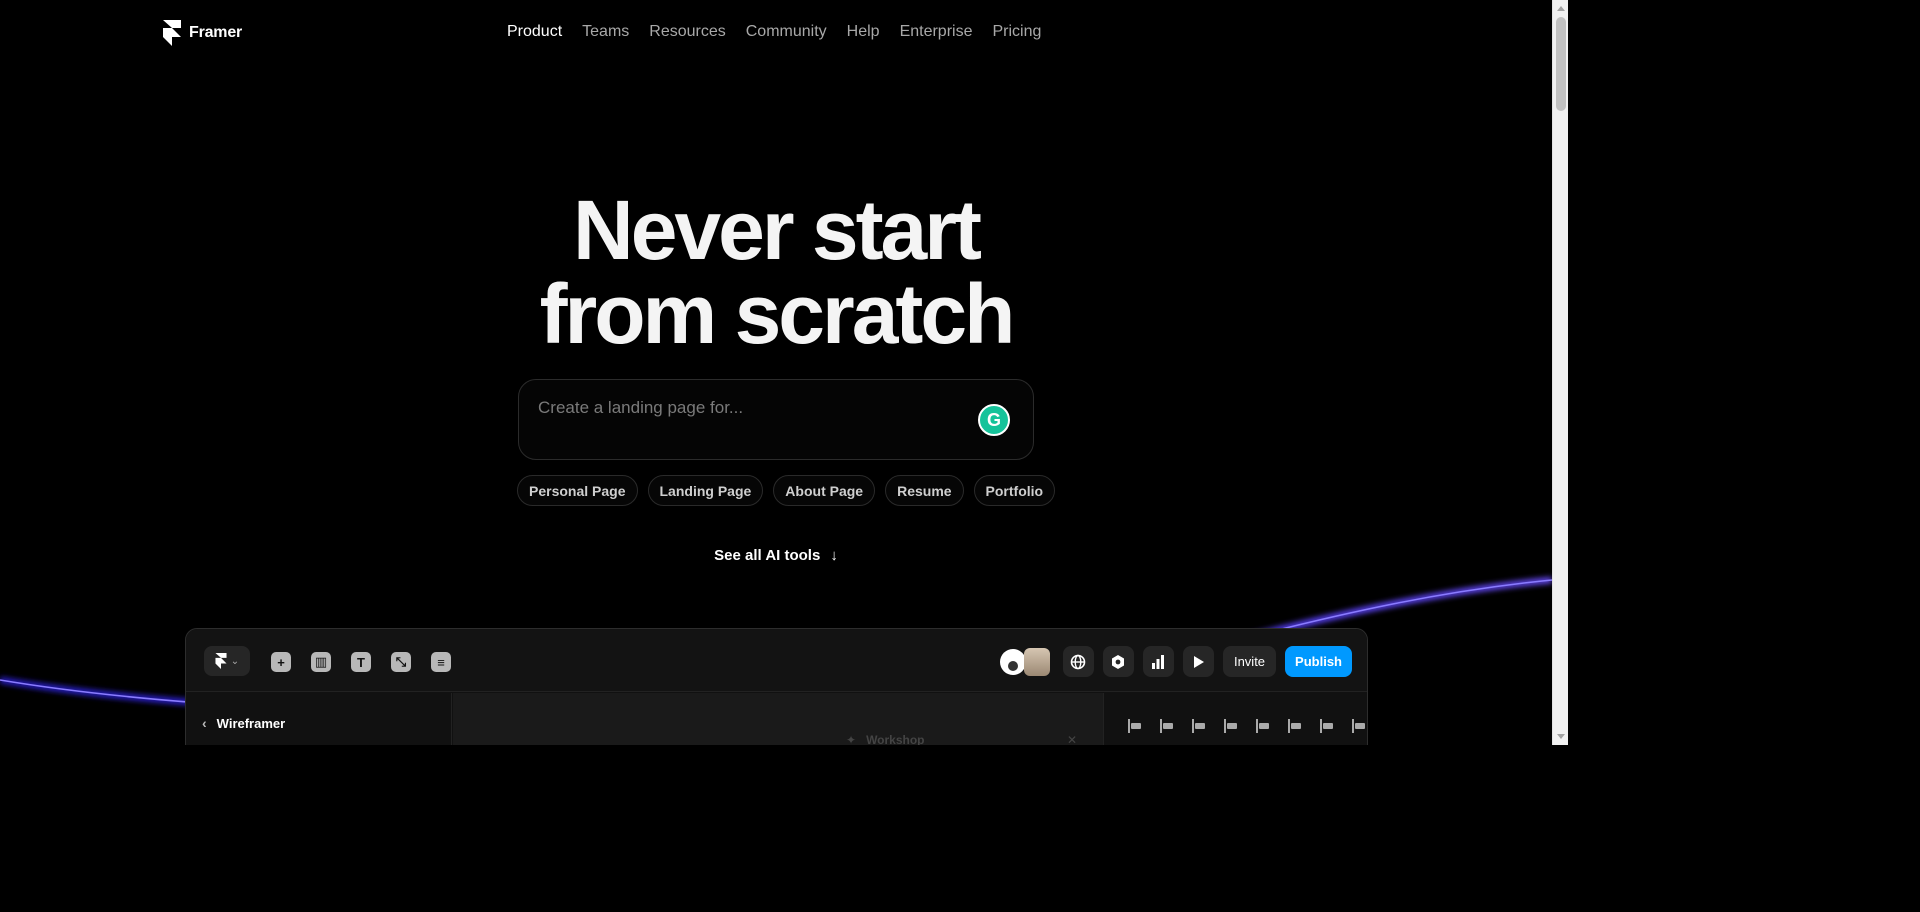 Image resolution: width=1920 pixels, height=912 pixels. Describe the element at coordinates (361, 662) in the screenshot. I see `text-icon: T` at that location.